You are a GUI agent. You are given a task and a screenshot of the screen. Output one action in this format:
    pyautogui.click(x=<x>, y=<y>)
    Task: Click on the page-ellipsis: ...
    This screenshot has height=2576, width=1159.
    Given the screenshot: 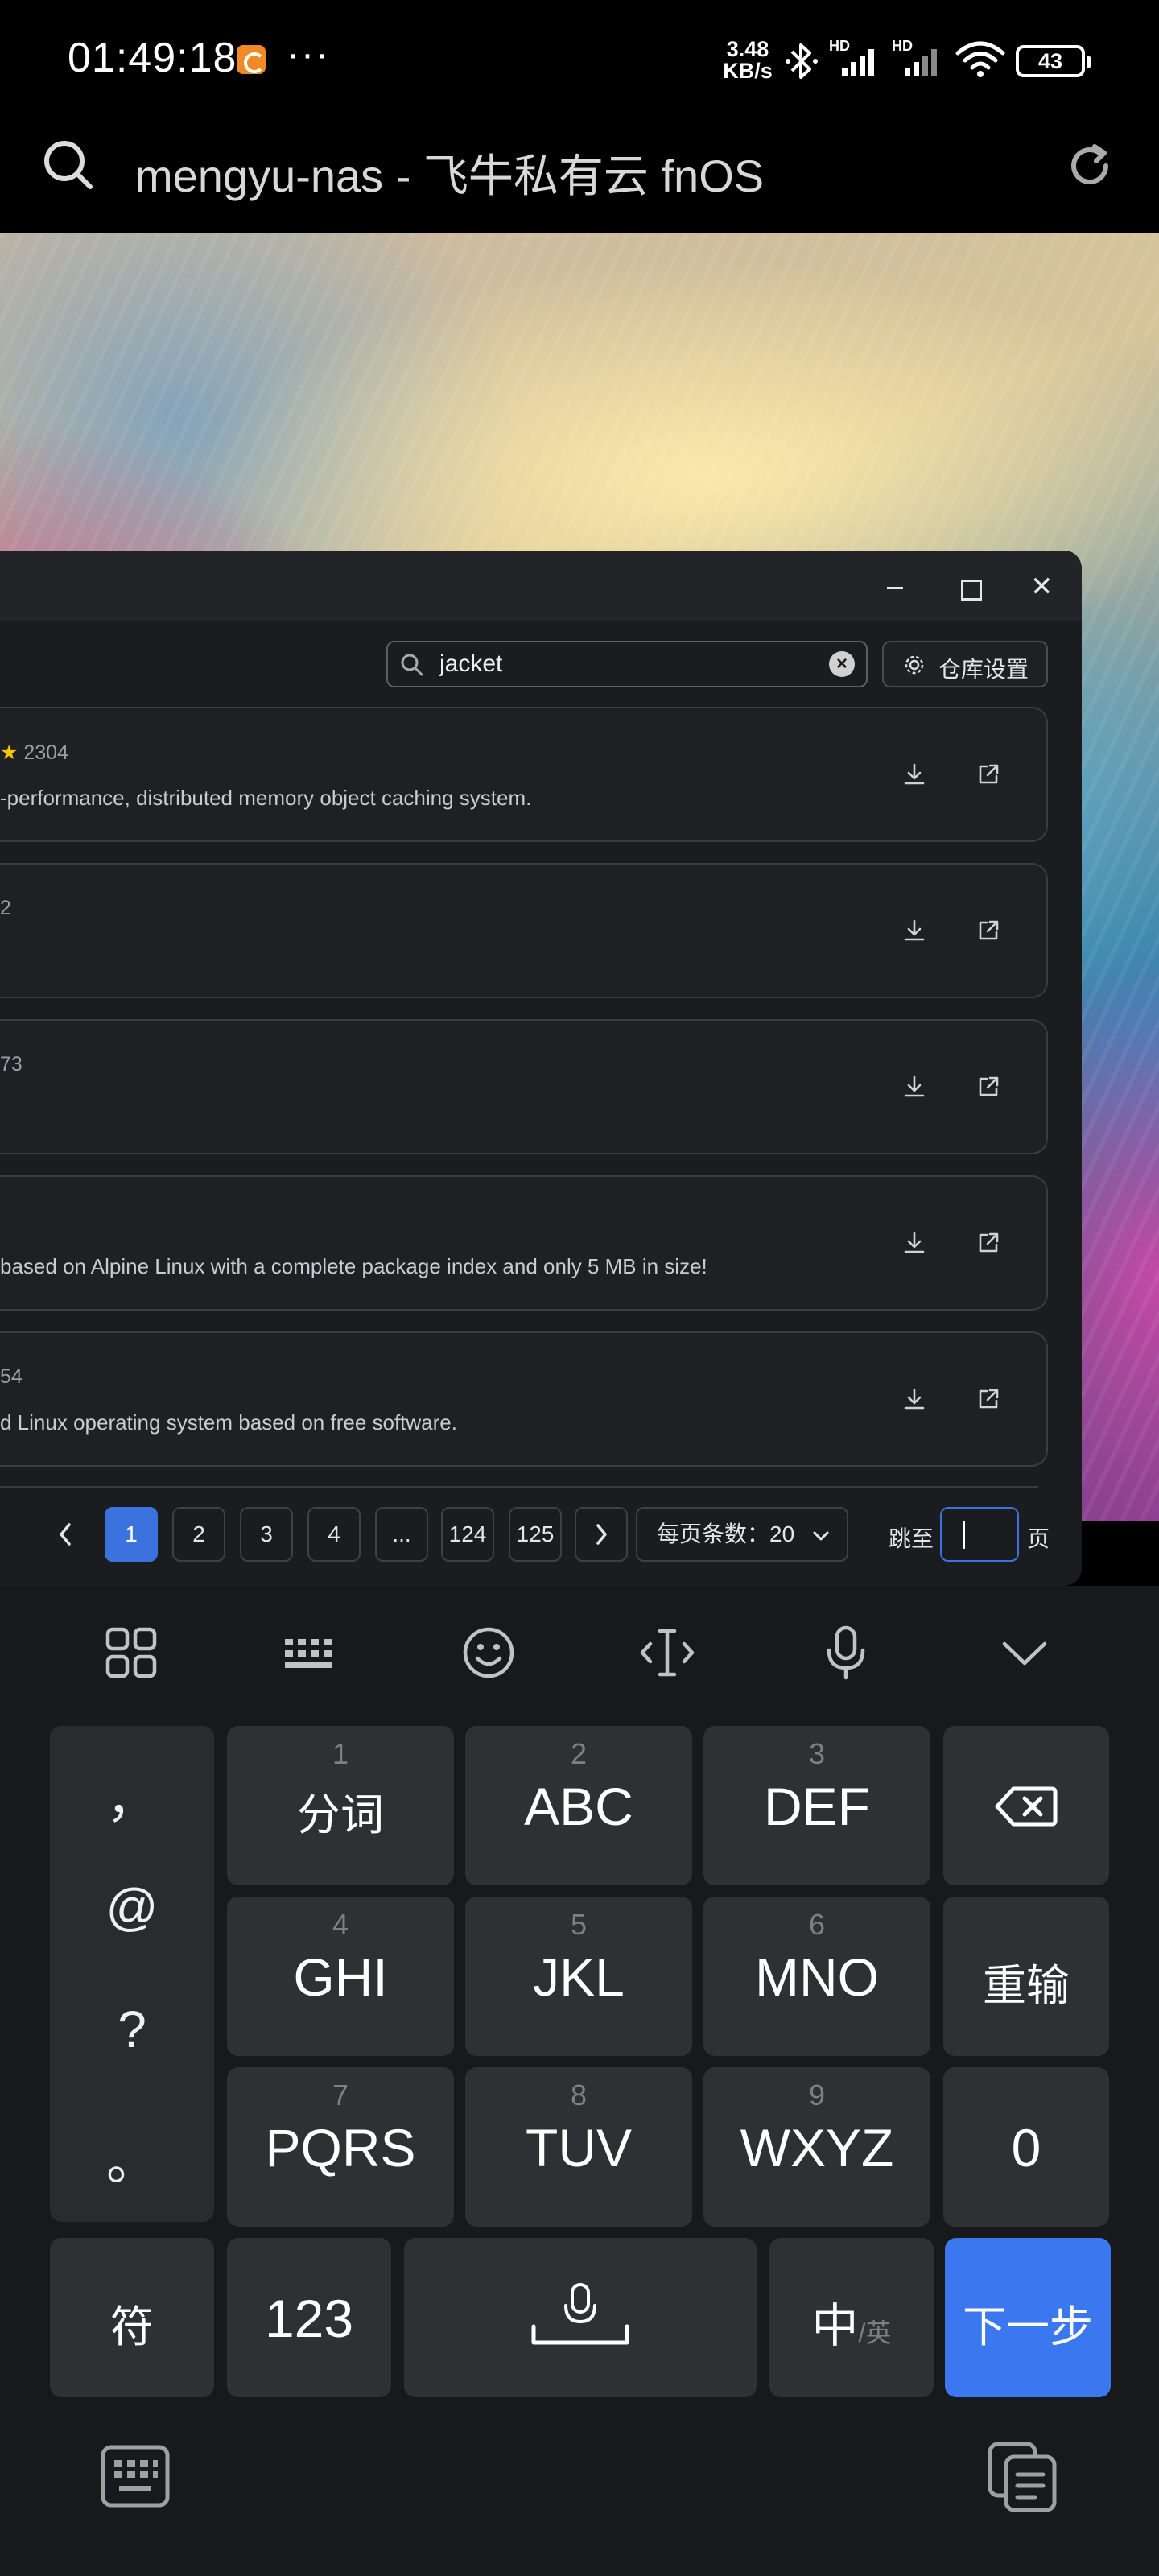 What is the action you would take?
    pyautogui.click(x=401, y=1534)
    